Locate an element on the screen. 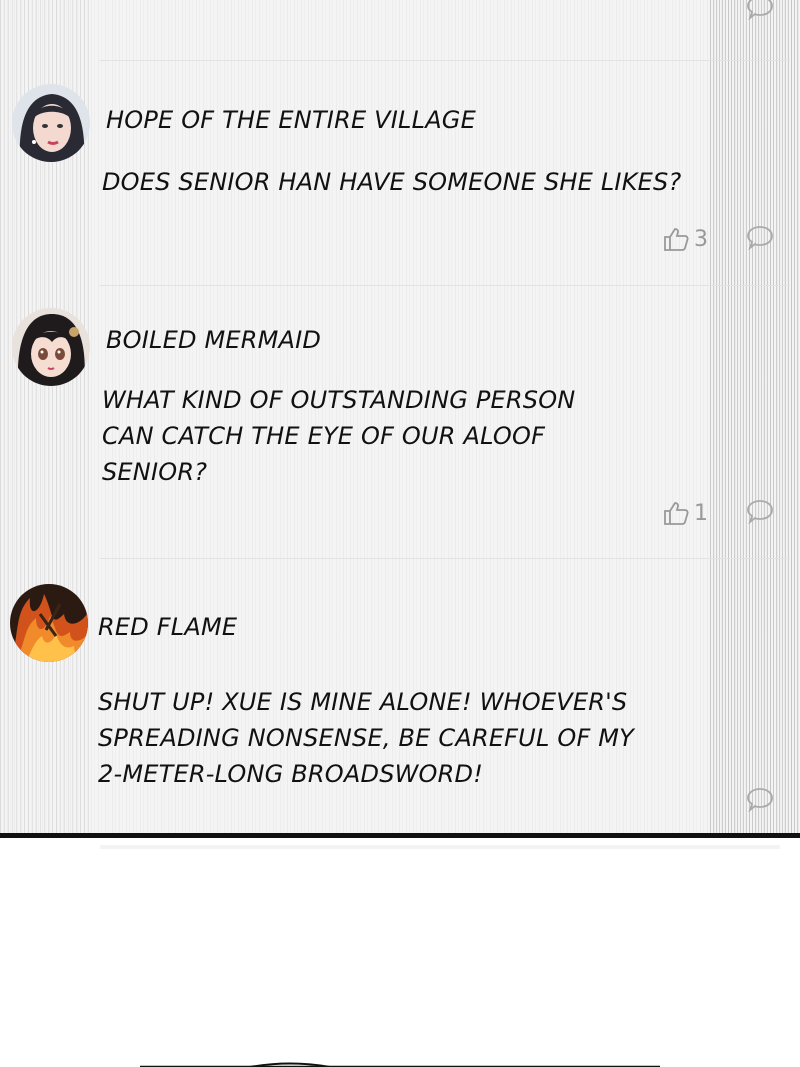 The width and height of the screenshot is (800, 1067). comment-line: 2-METER-LONG BROADSWORD! is located at coordinates (291, 774).